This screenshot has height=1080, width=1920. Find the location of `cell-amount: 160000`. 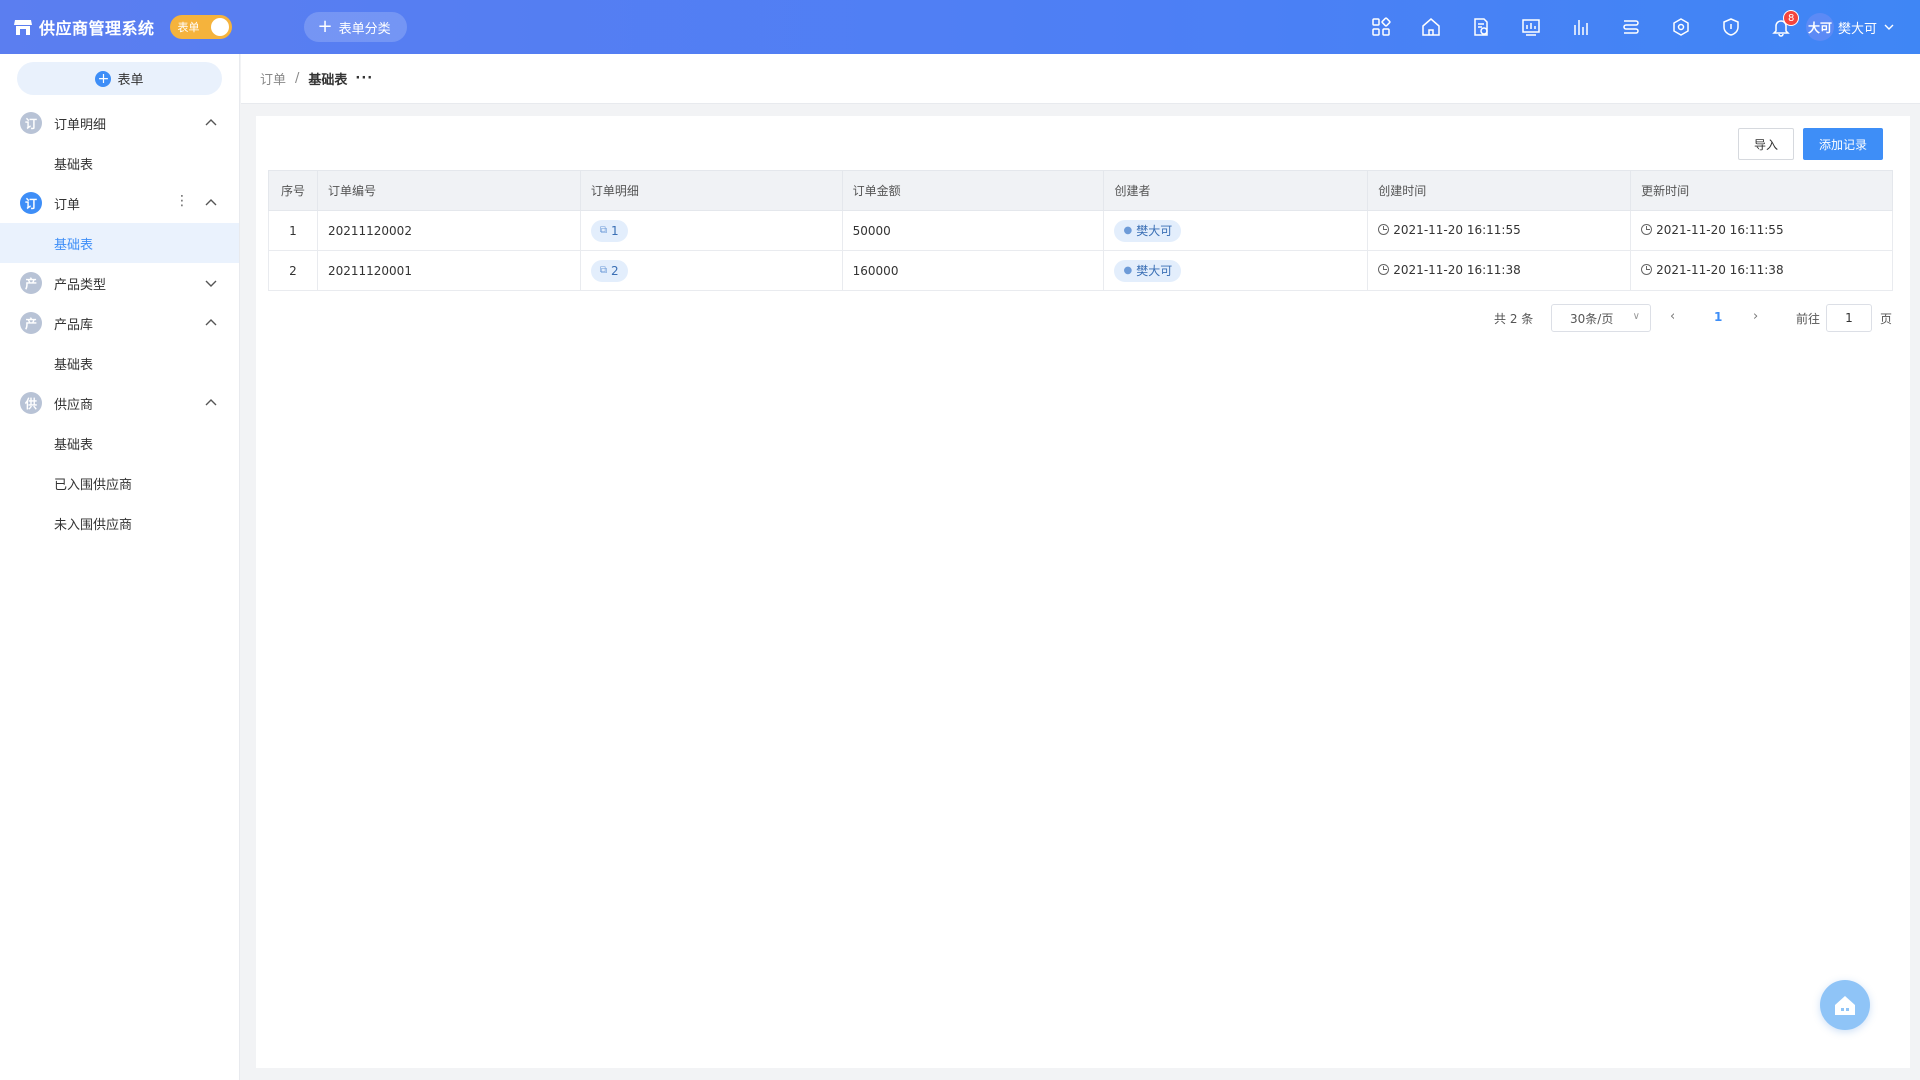

cell-amount: 160000 is located at coordinates (973, 270).